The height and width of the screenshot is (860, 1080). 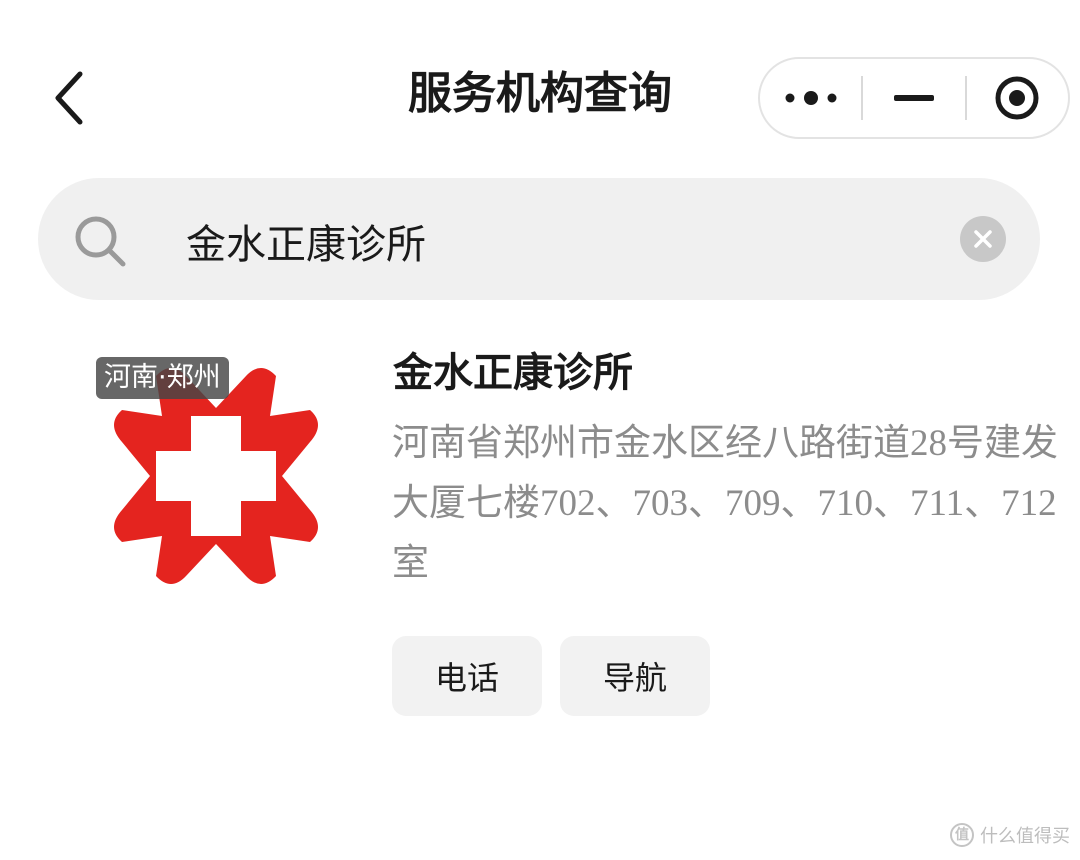 What do you see at coordinates (100, 241) in the screenshot?
I see `search-icon` at bounding box center [100, 241].